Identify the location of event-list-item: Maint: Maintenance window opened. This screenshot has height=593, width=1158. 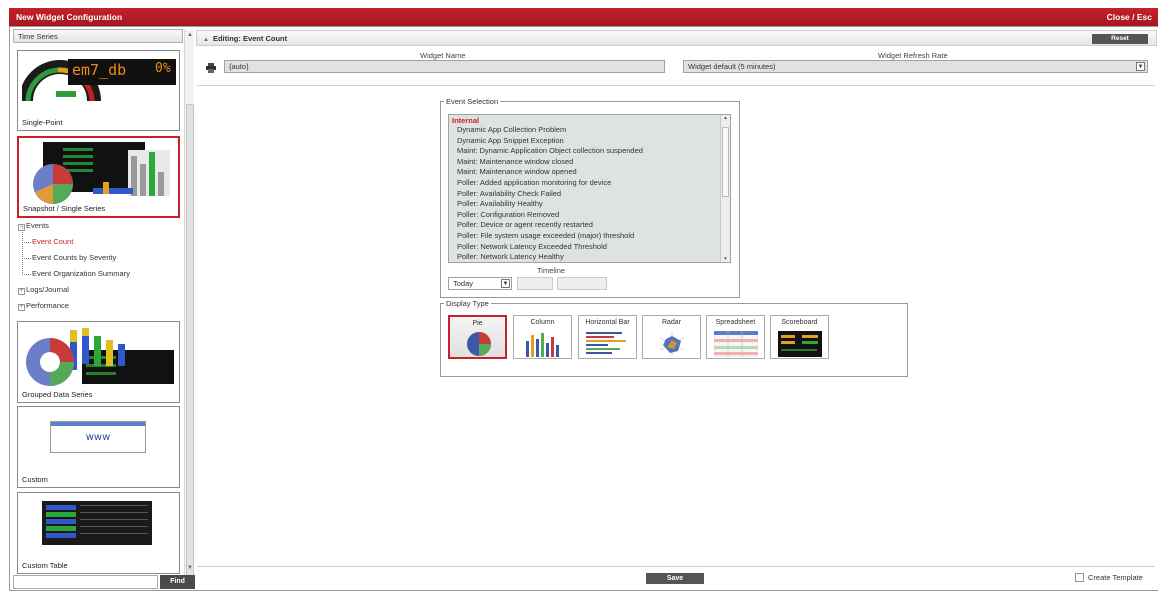
(589, 172).